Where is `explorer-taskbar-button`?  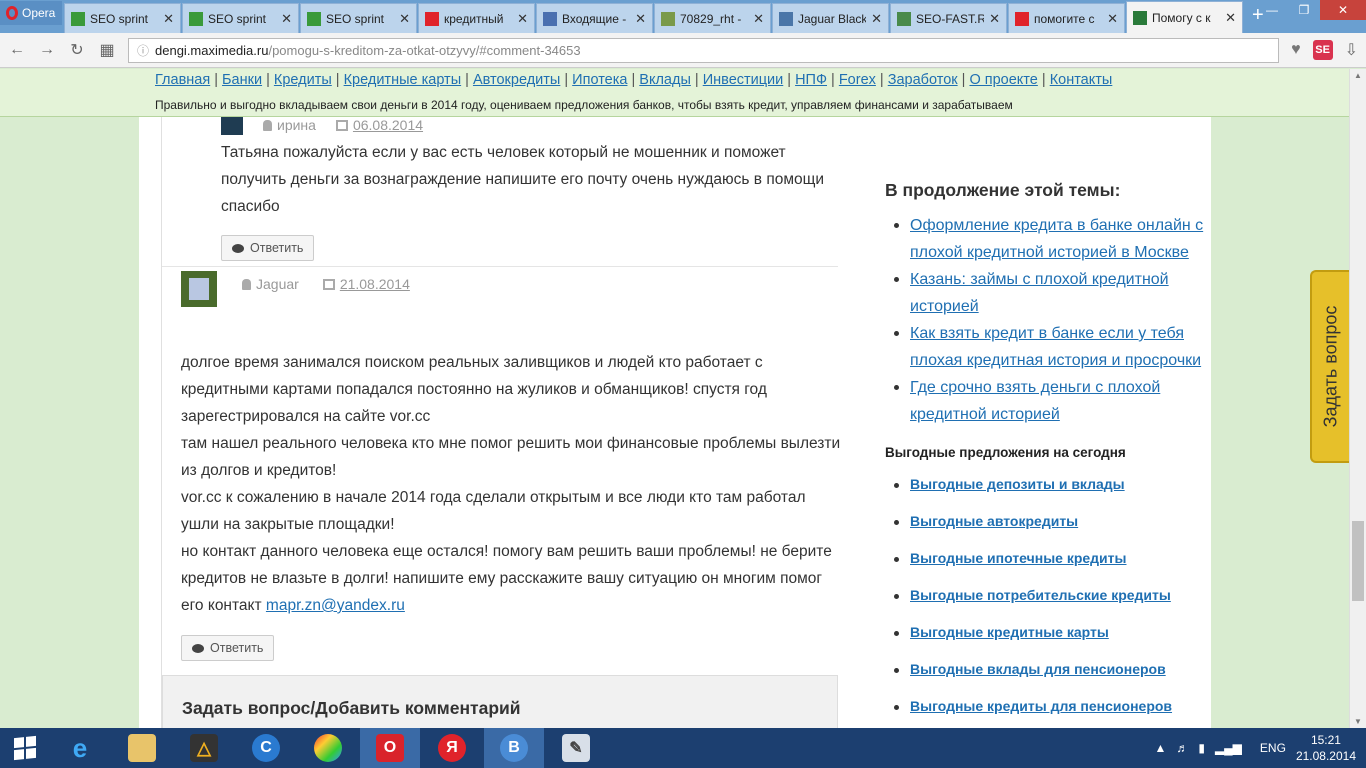 explorer-taskbar-button is located at coordinates (142, 748).